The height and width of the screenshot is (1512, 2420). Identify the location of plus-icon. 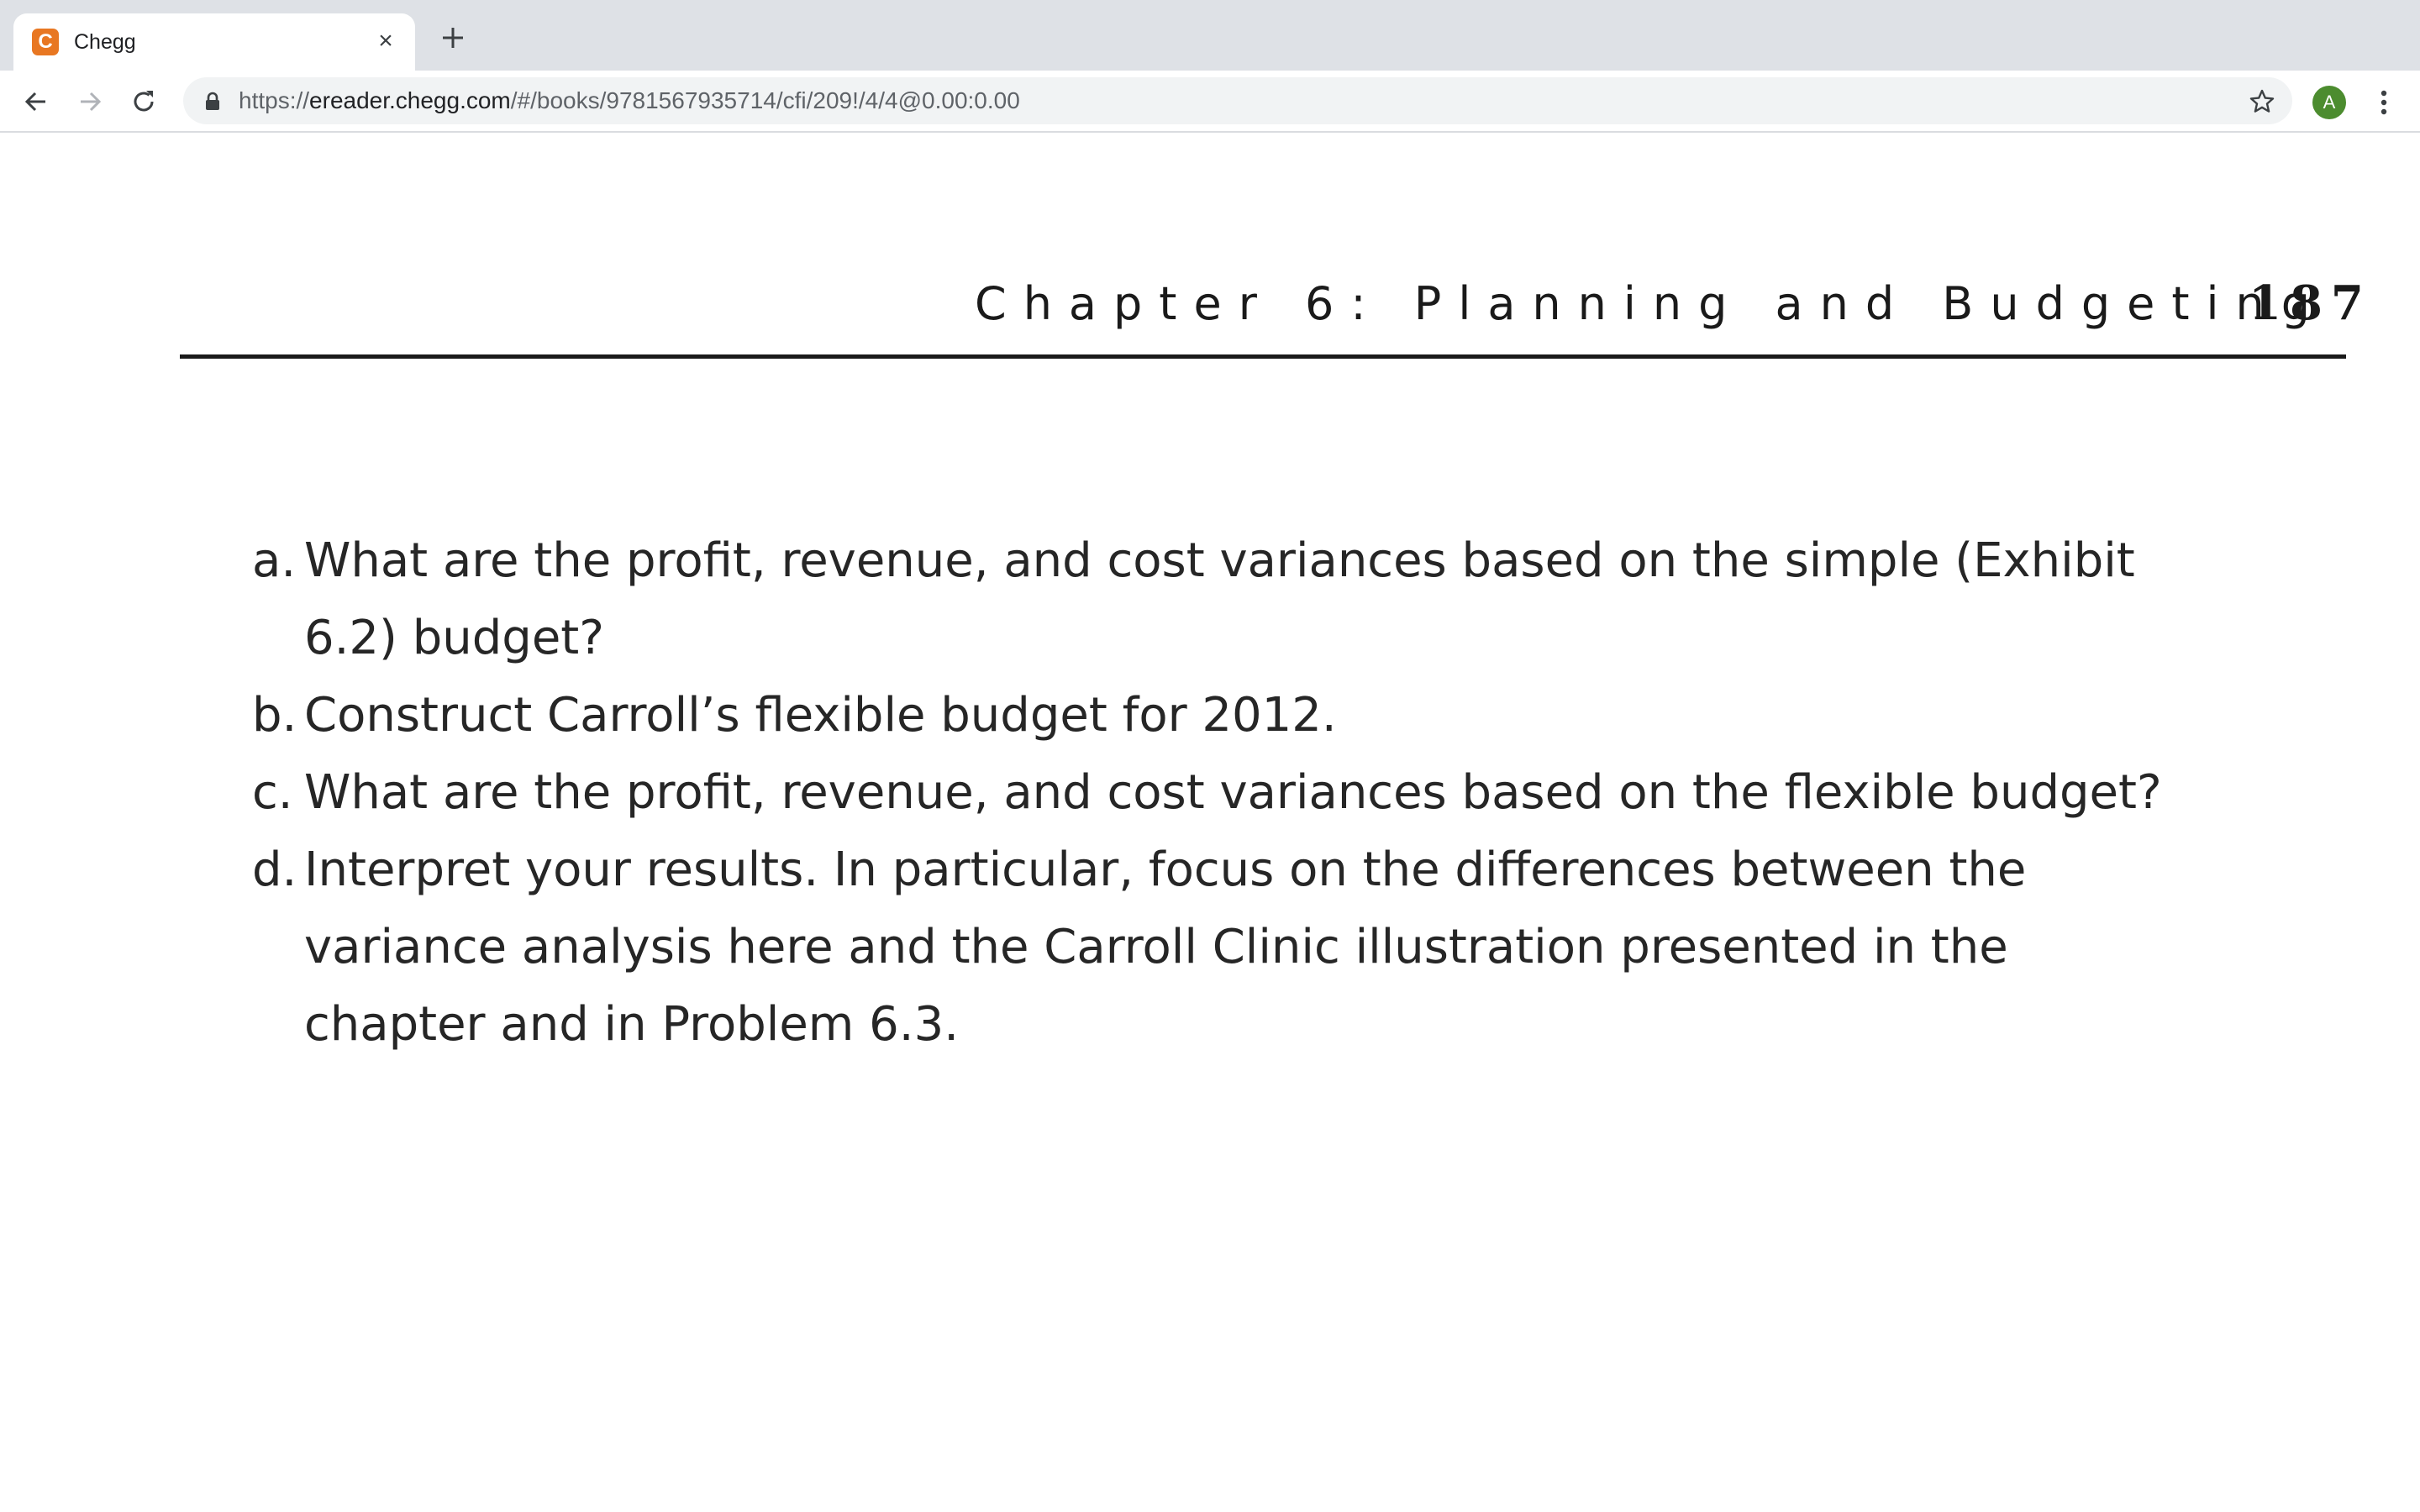
(453, 38).